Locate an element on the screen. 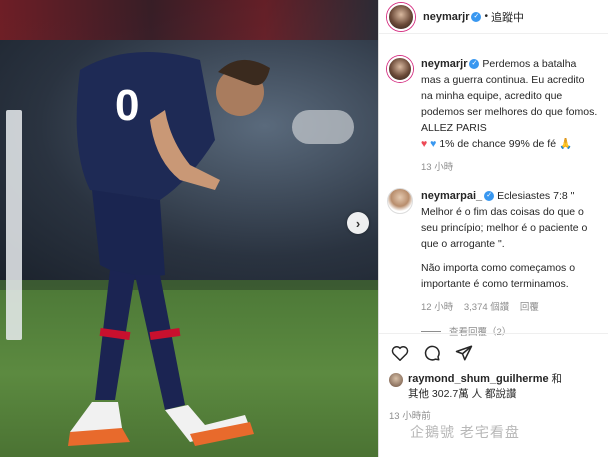  liker-username: raymond_shum_guilherme is located at coordinates (478, 379).